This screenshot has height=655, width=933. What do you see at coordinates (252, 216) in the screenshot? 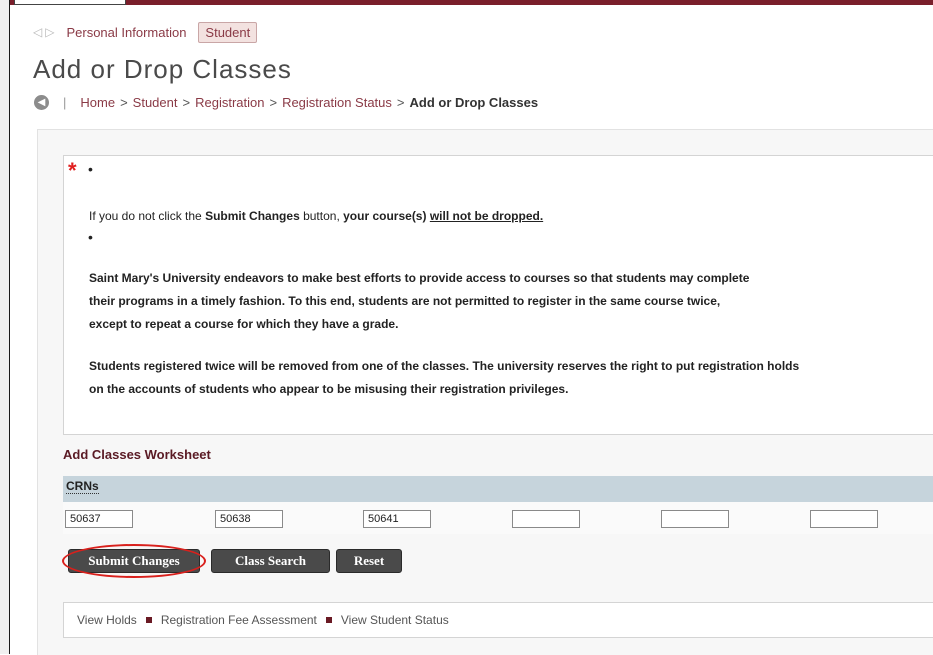
I see `drop-warning-button-name: Submit Changes` at bounding box center [252, 216].